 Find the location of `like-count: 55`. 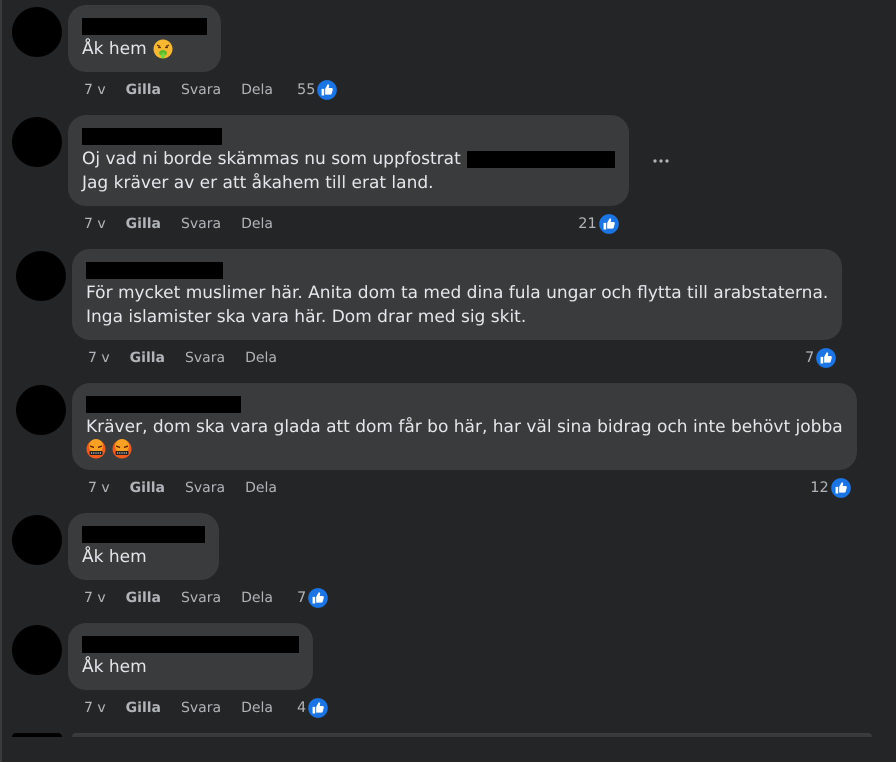

like-count: 55 is located at coordinates (306, 90).